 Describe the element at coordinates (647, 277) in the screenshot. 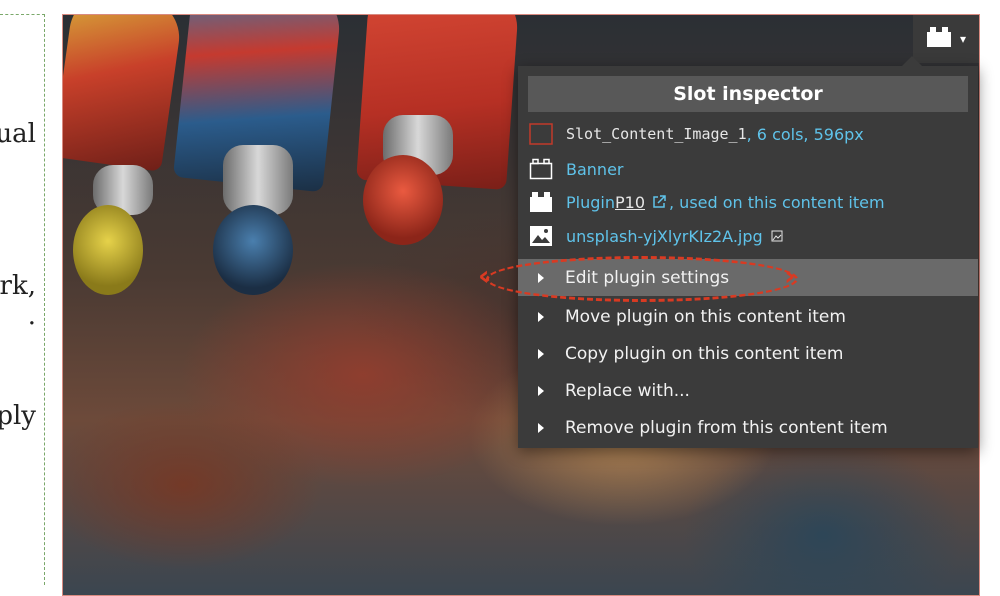

I see `action-label: Edit plugin settings` at that location.